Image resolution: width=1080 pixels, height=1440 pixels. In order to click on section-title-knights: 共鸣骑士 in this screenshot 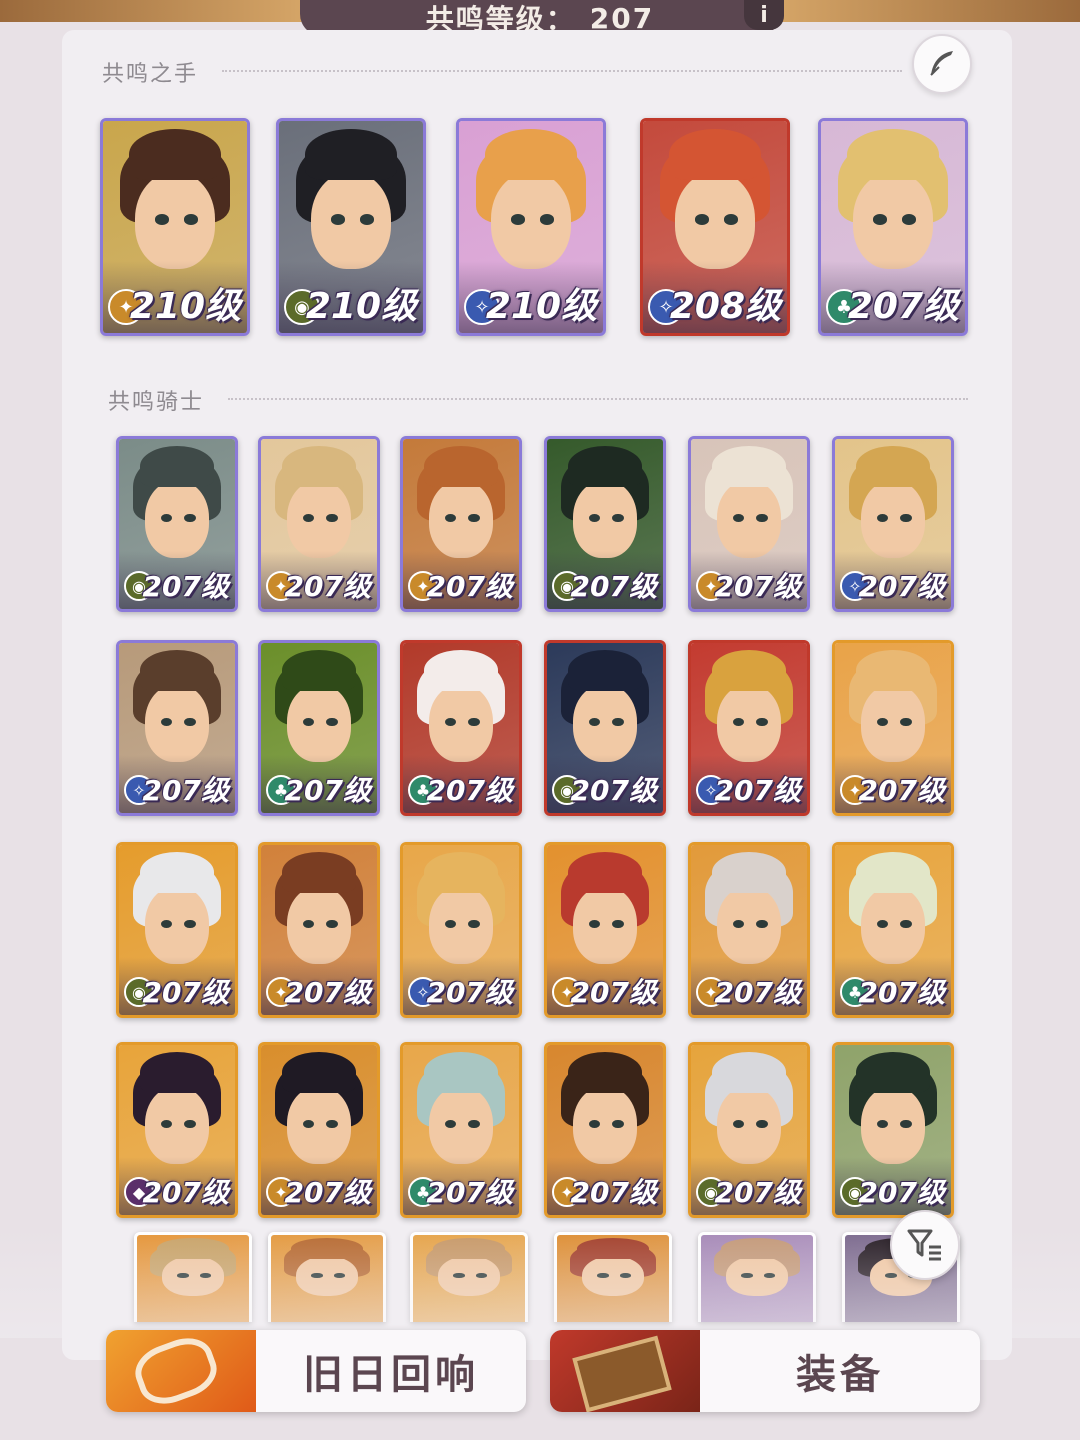, I will do `click(156, 402)`.